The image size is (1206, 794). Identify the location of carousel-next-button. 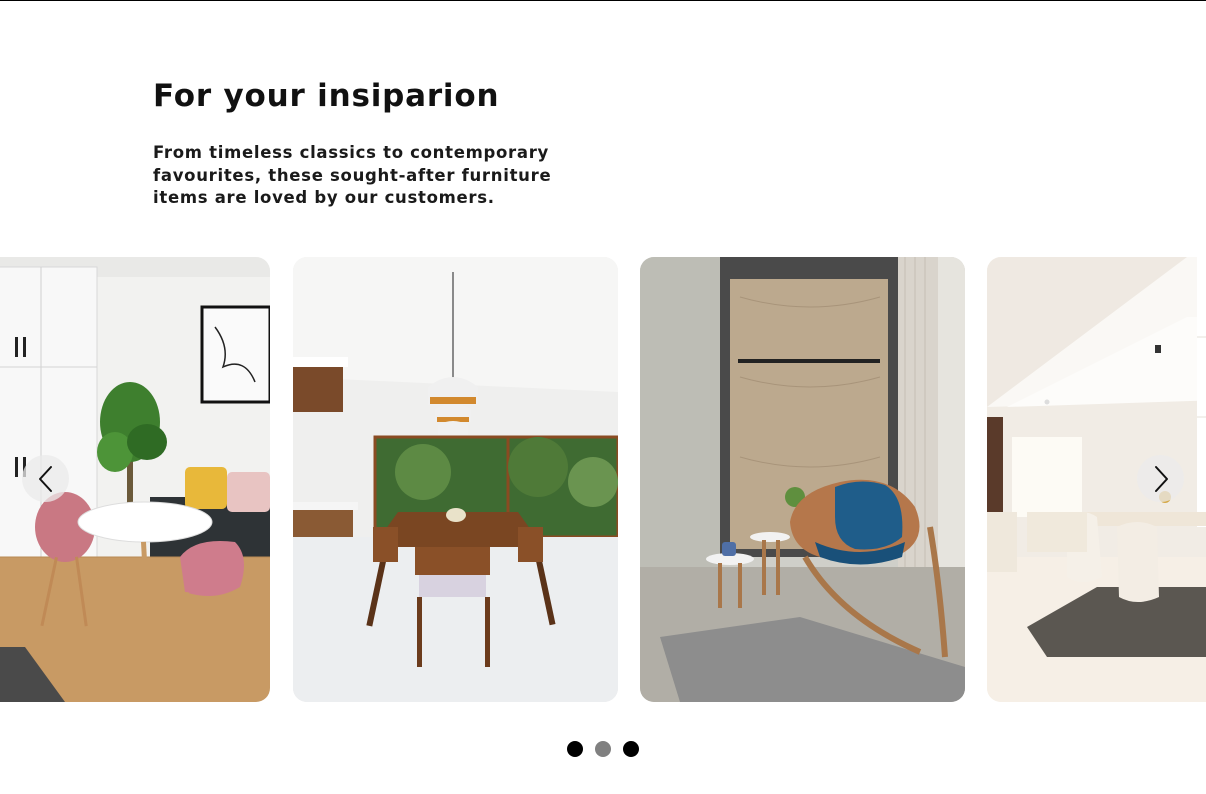
(1160, 478).